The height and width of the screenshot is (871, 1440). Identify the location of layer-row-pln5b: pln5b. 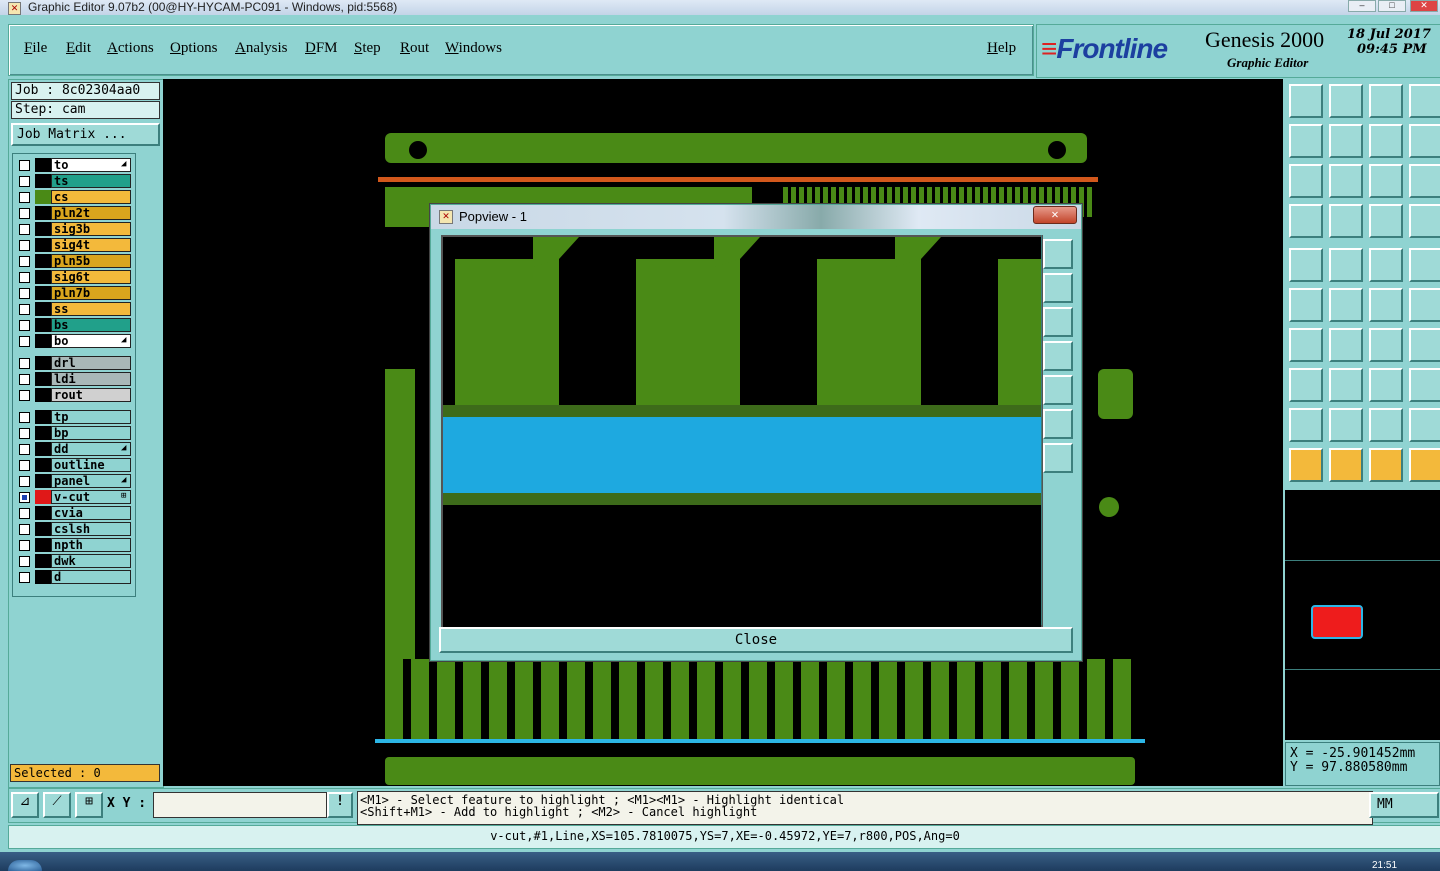
(74, 261).